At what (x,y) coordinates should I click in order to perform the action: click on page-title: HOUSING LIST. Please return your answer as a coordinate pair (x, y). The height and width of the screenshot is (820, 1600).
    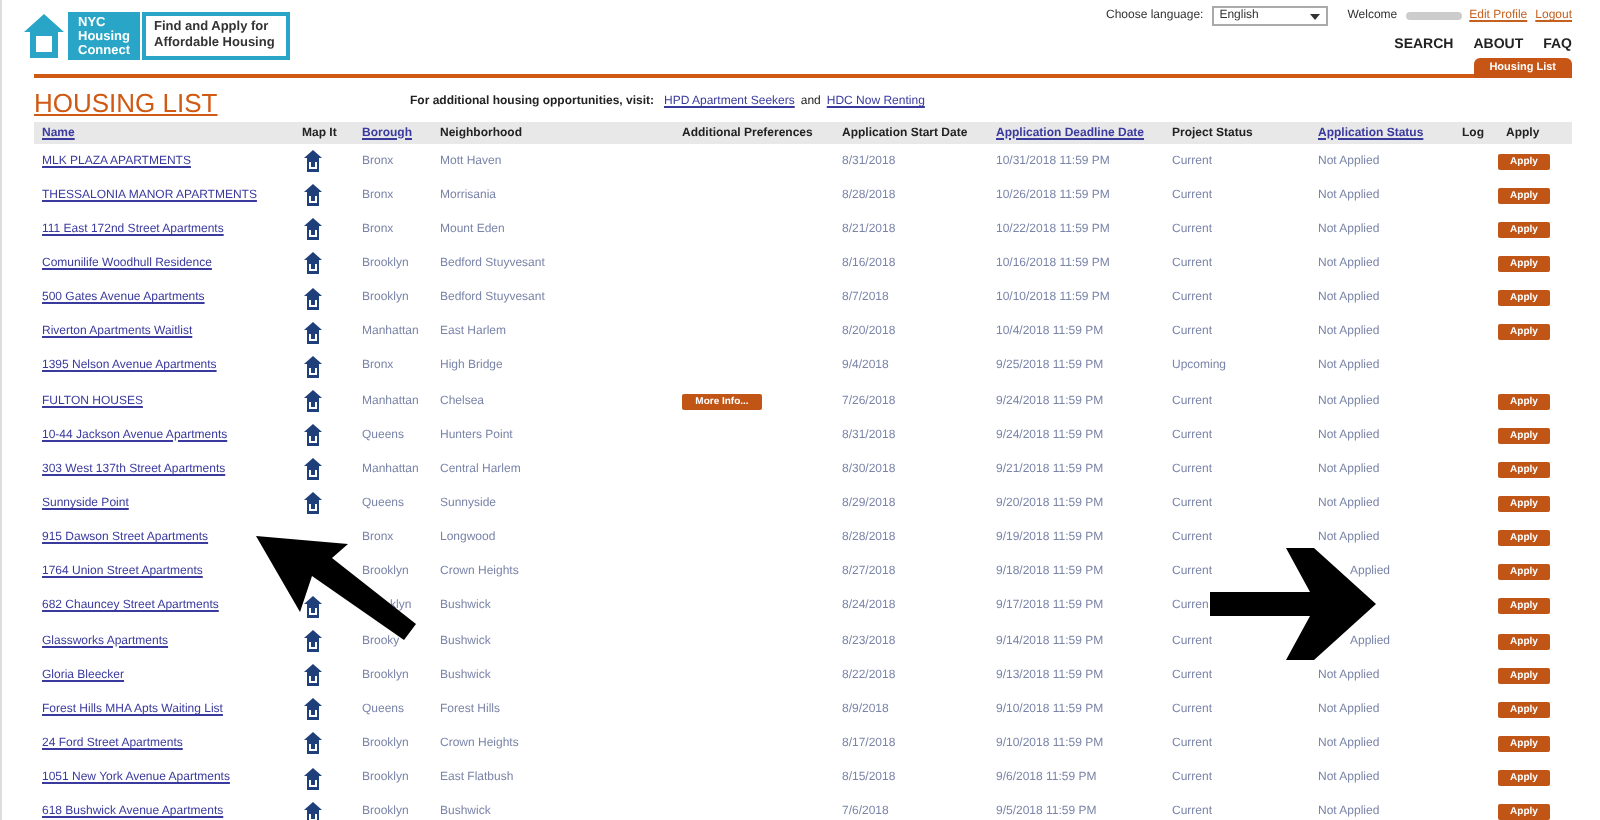
    Looking at the image, I should click on (127, 102).